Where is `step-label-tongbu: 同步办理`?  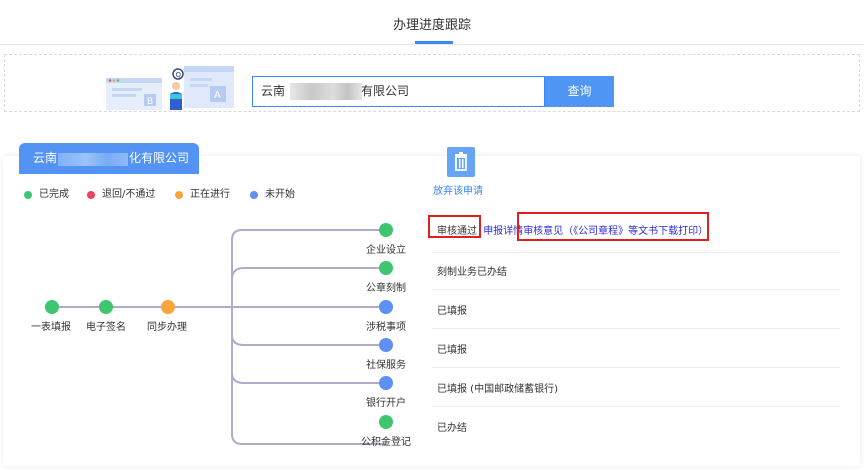
step-label-tongbu: 同步办理 is located at coordinates (167, 327).